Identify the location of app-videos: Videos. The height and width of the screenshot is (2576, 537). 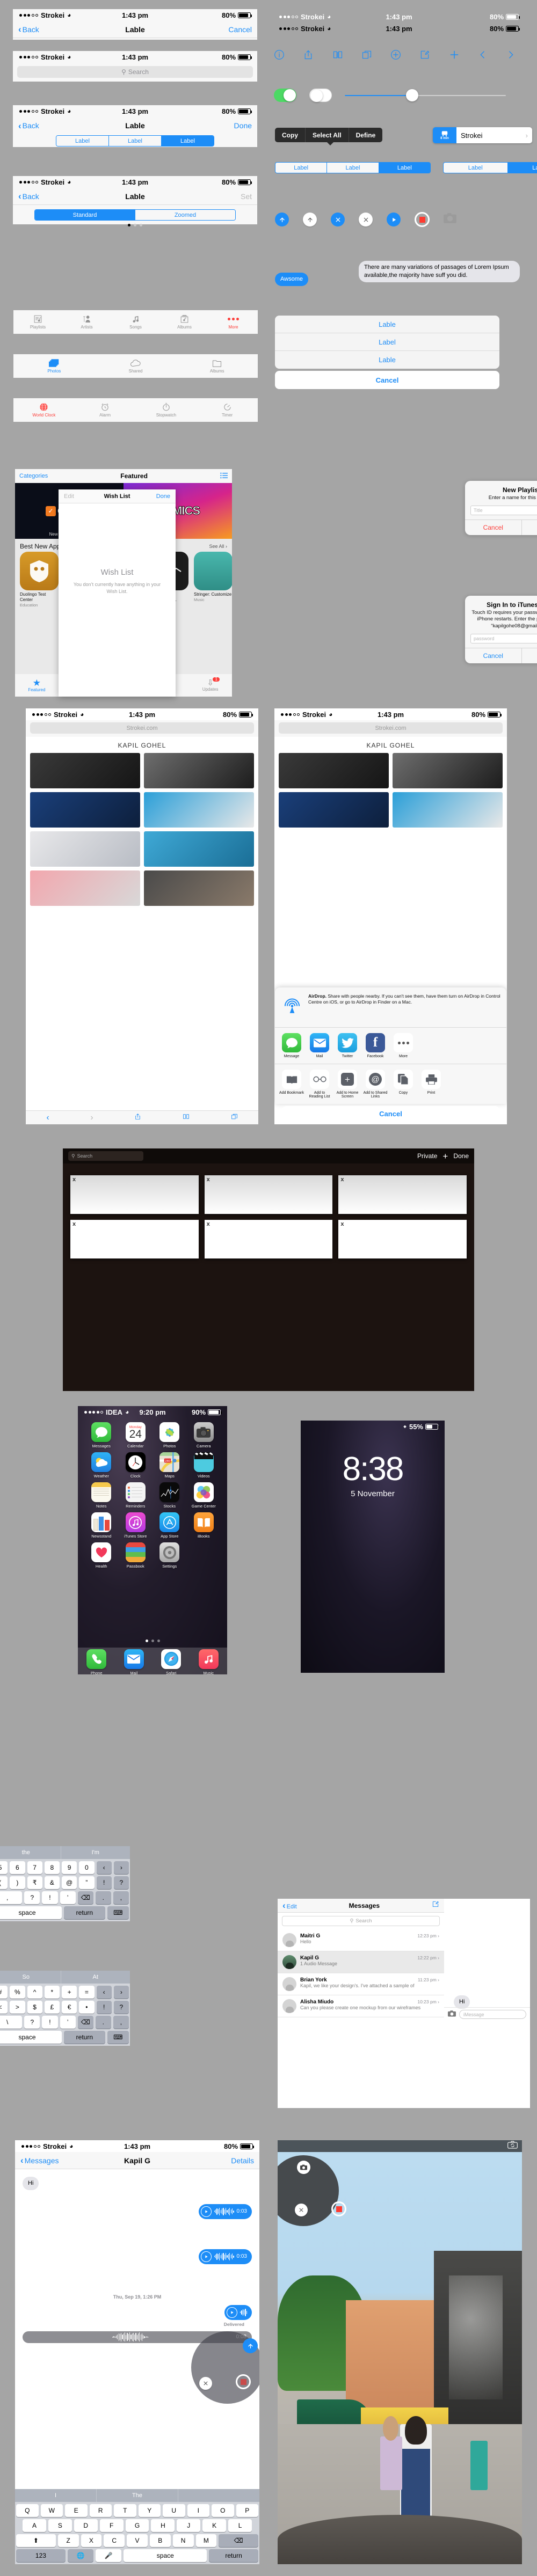
(204, 1465).